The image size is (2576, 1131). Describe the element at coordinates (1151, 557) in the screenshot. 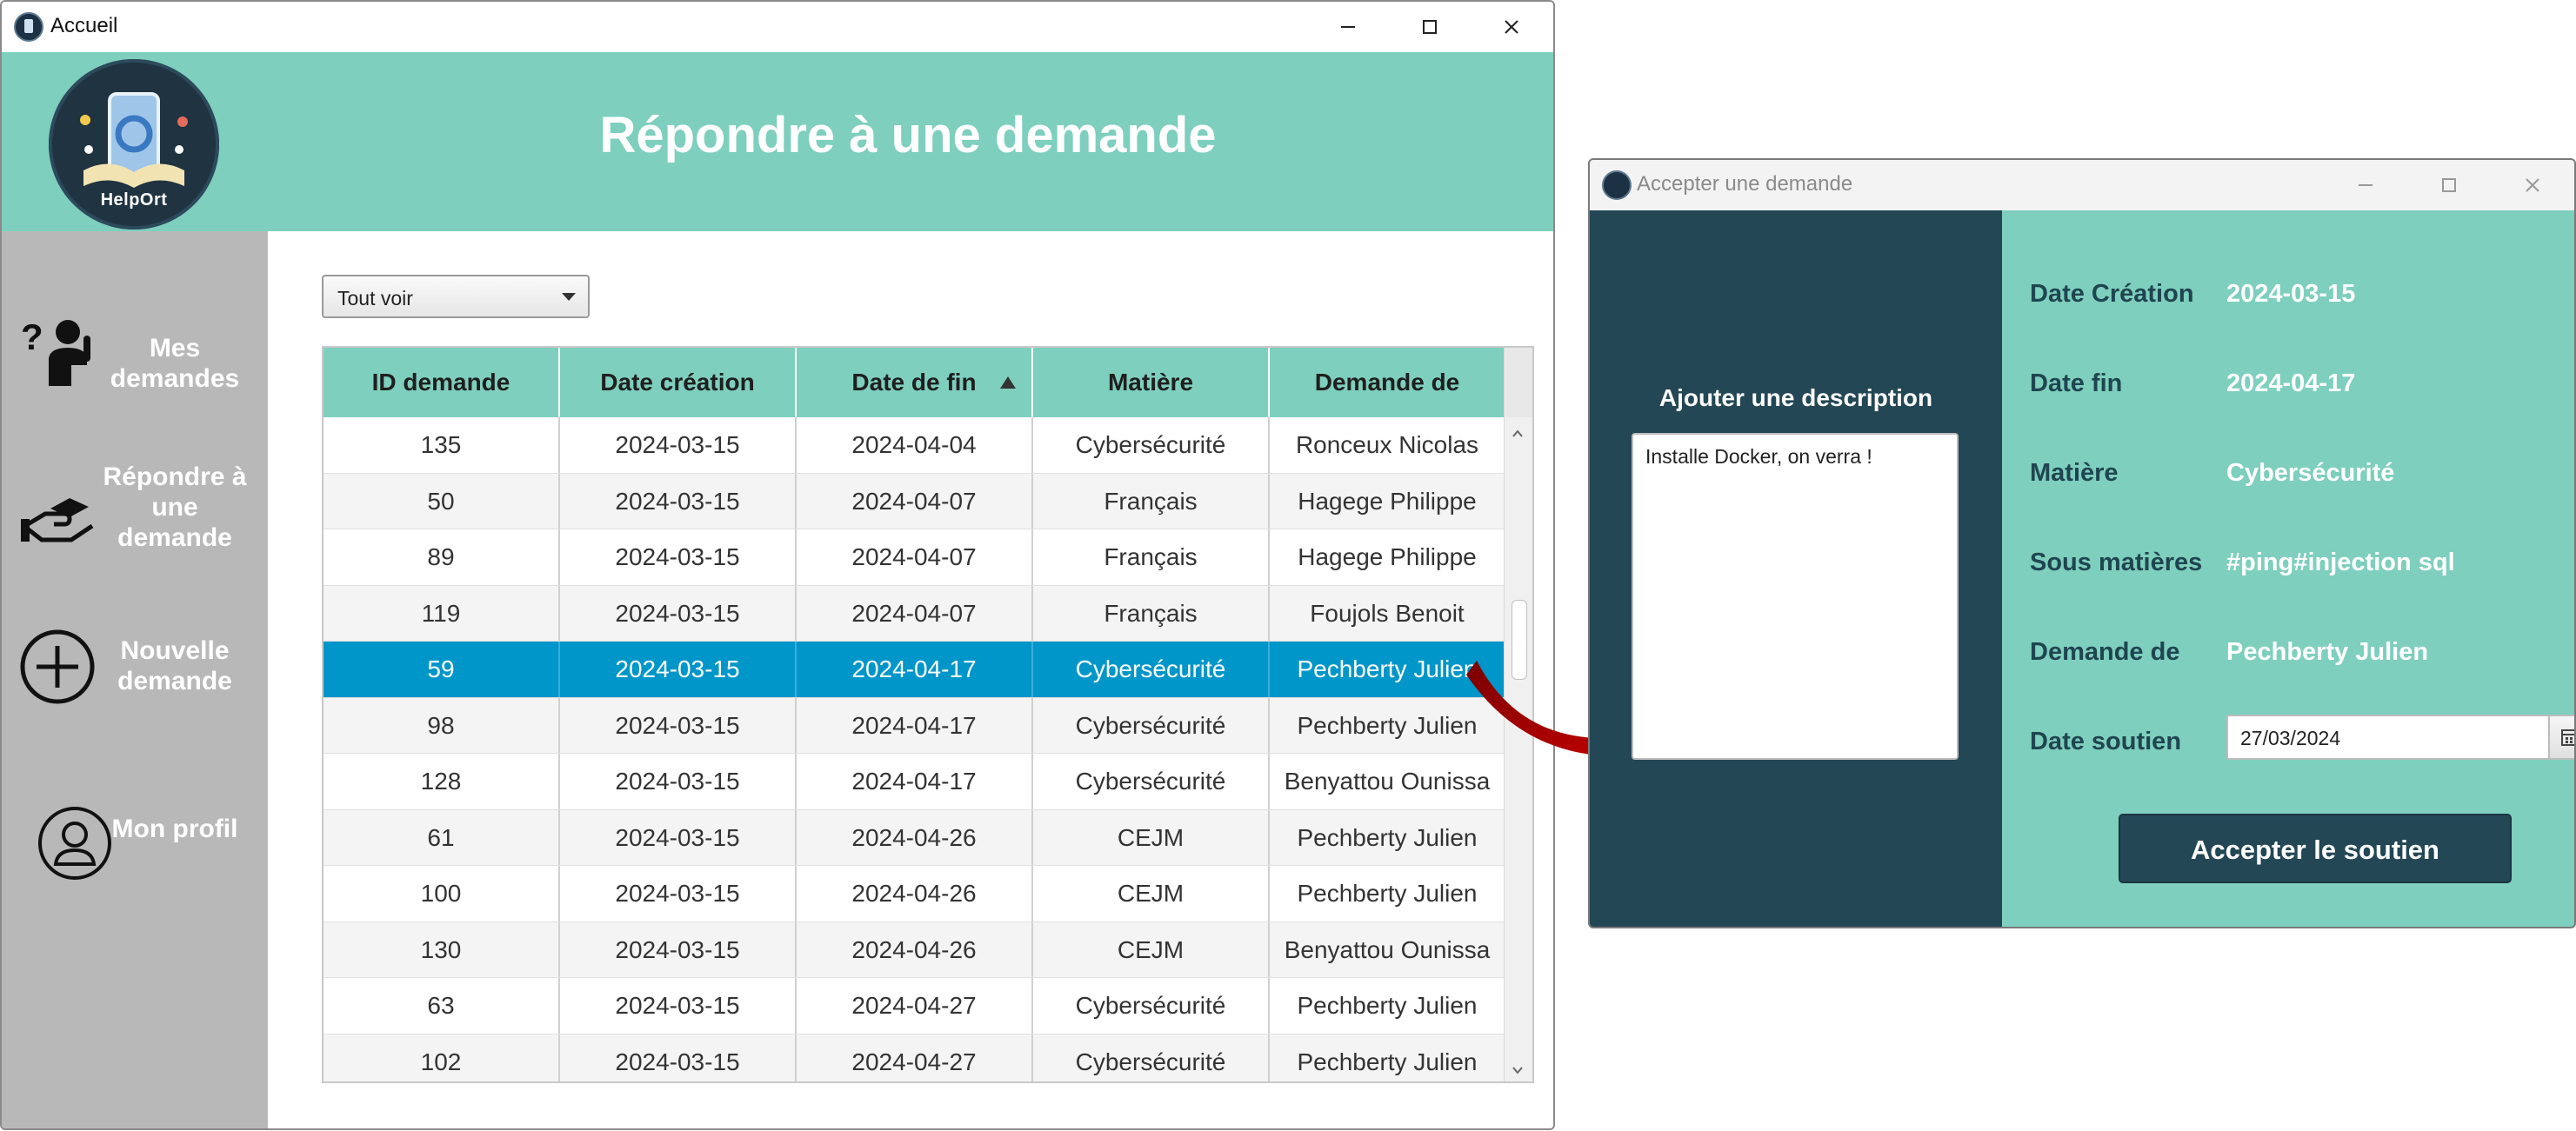

I see `table-cell: Français` at that location.